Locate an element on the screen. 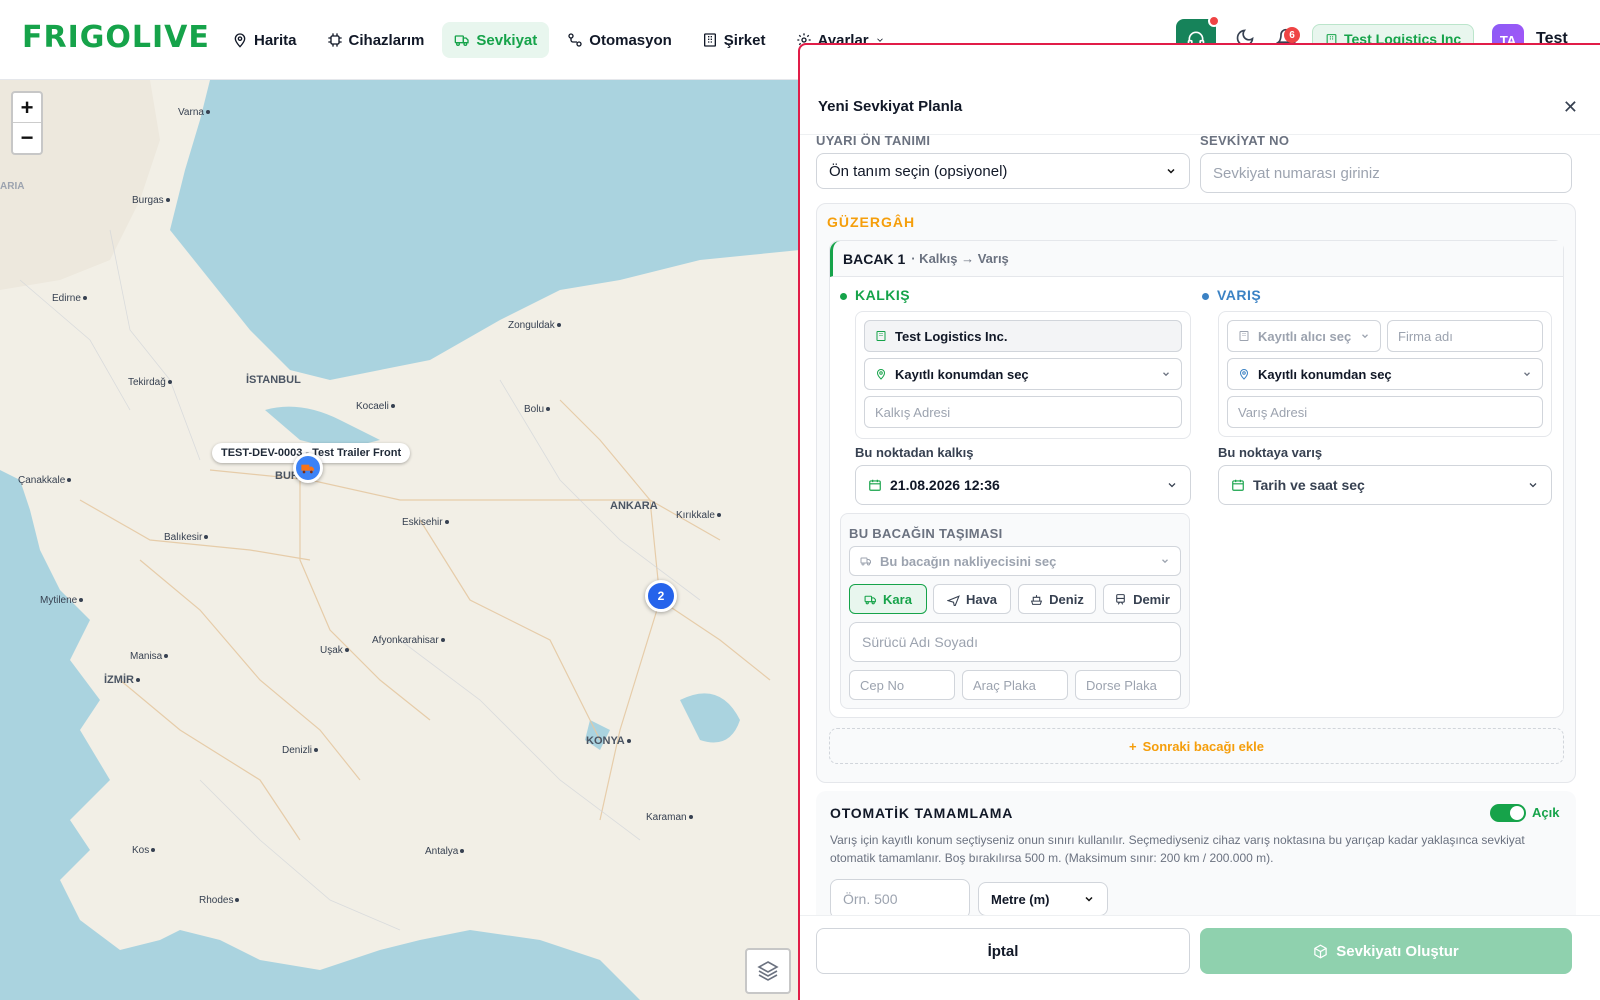  unit-select: Metre (m) is located at coordinates (1043, 899).